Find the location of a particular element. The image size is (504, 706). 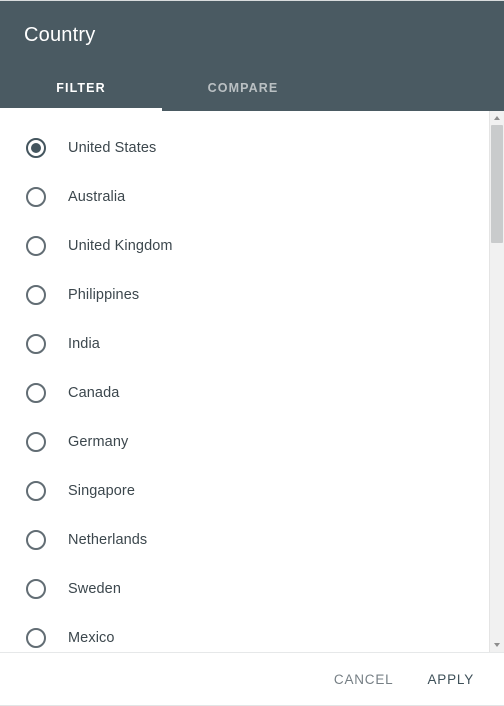

chevron-down-icon is located at coordinates (497, 645).